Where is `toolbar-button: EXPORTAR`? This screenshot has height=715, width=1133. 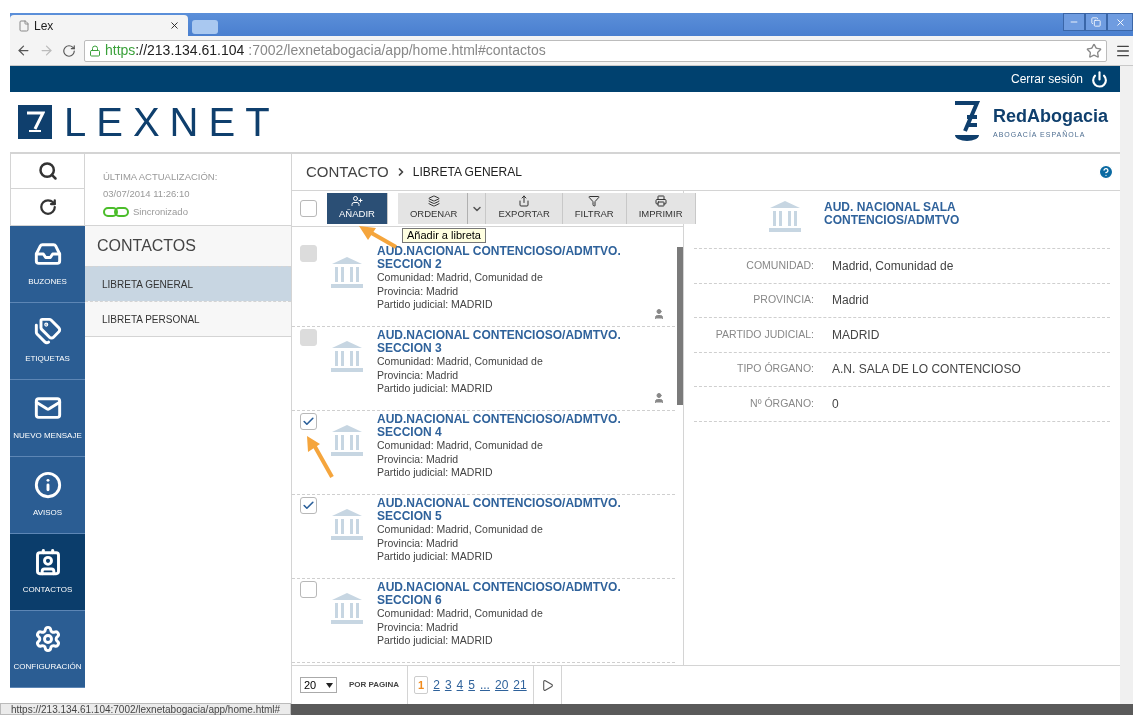
toolbar-button: EXPORTAR is located at coordinates (524, 208).